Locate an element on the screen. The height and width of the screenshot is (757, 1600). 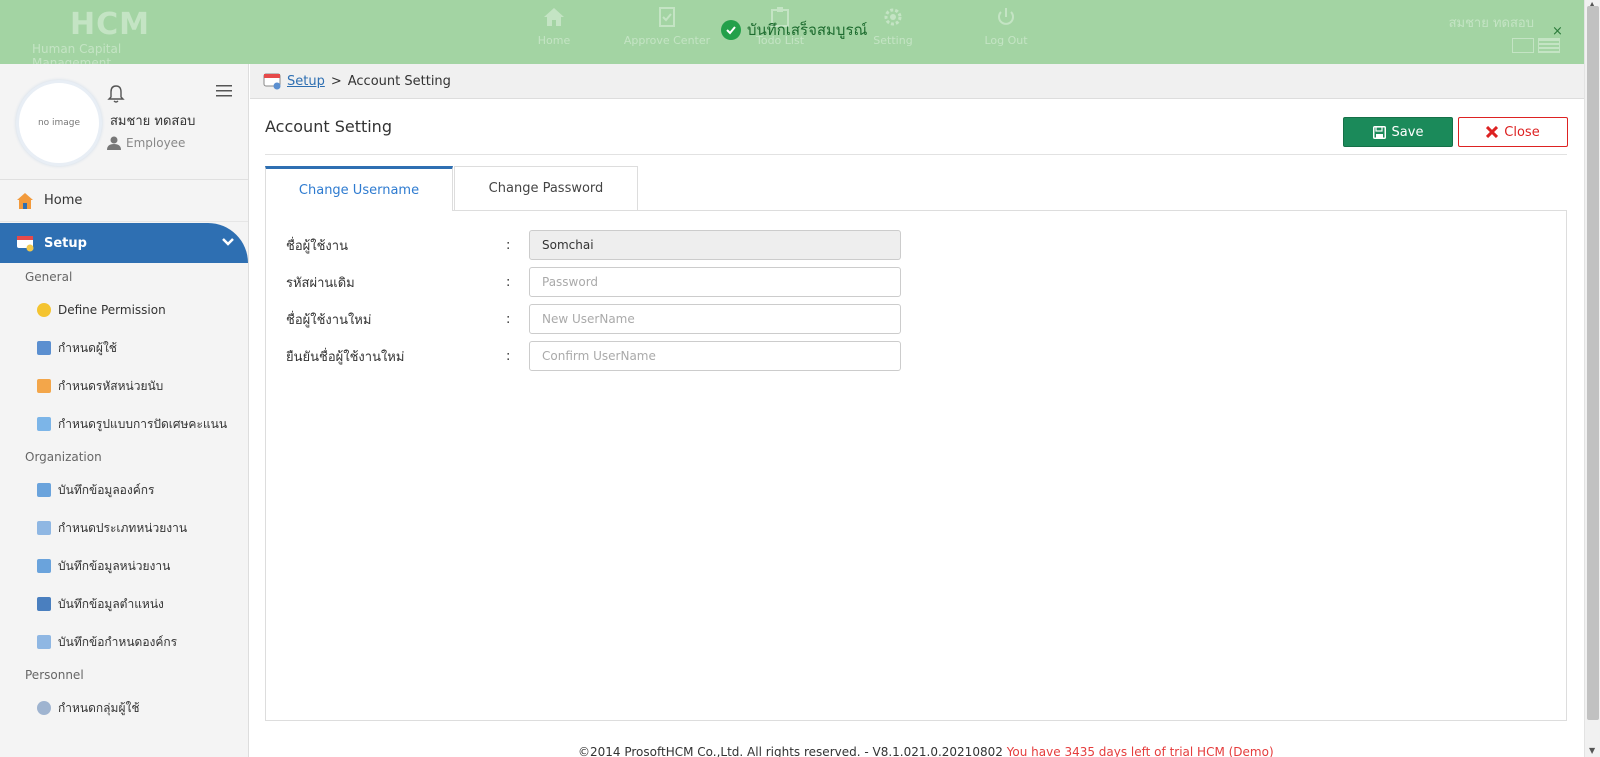
old-password-label: รหัสผ่านเดิม is located at coordinates (320, 283).